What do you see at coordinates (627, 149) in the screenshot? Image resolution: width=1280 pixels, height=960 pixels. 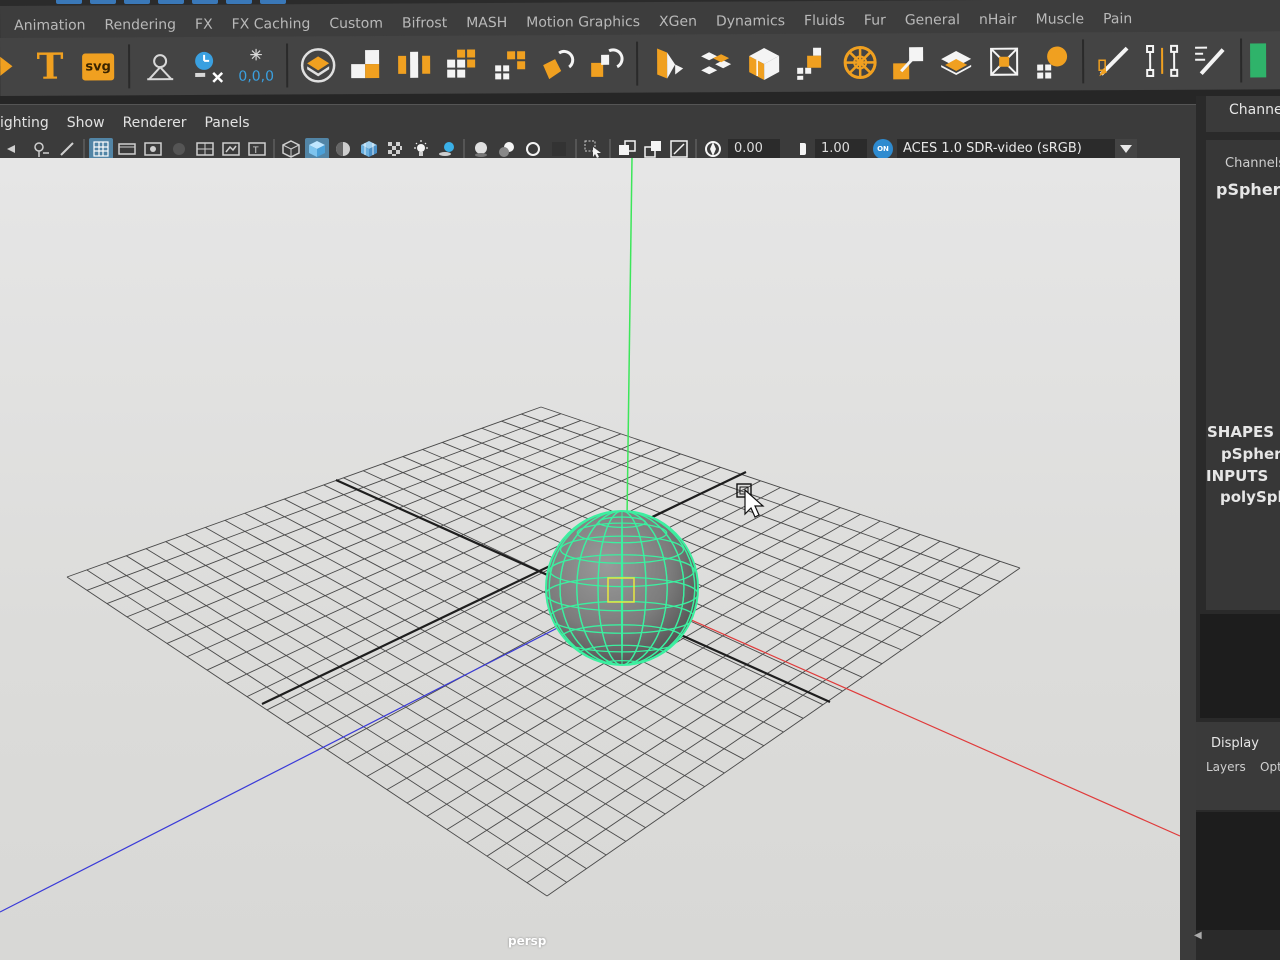 I see `xray-icon` at bounding box center [627, 149].